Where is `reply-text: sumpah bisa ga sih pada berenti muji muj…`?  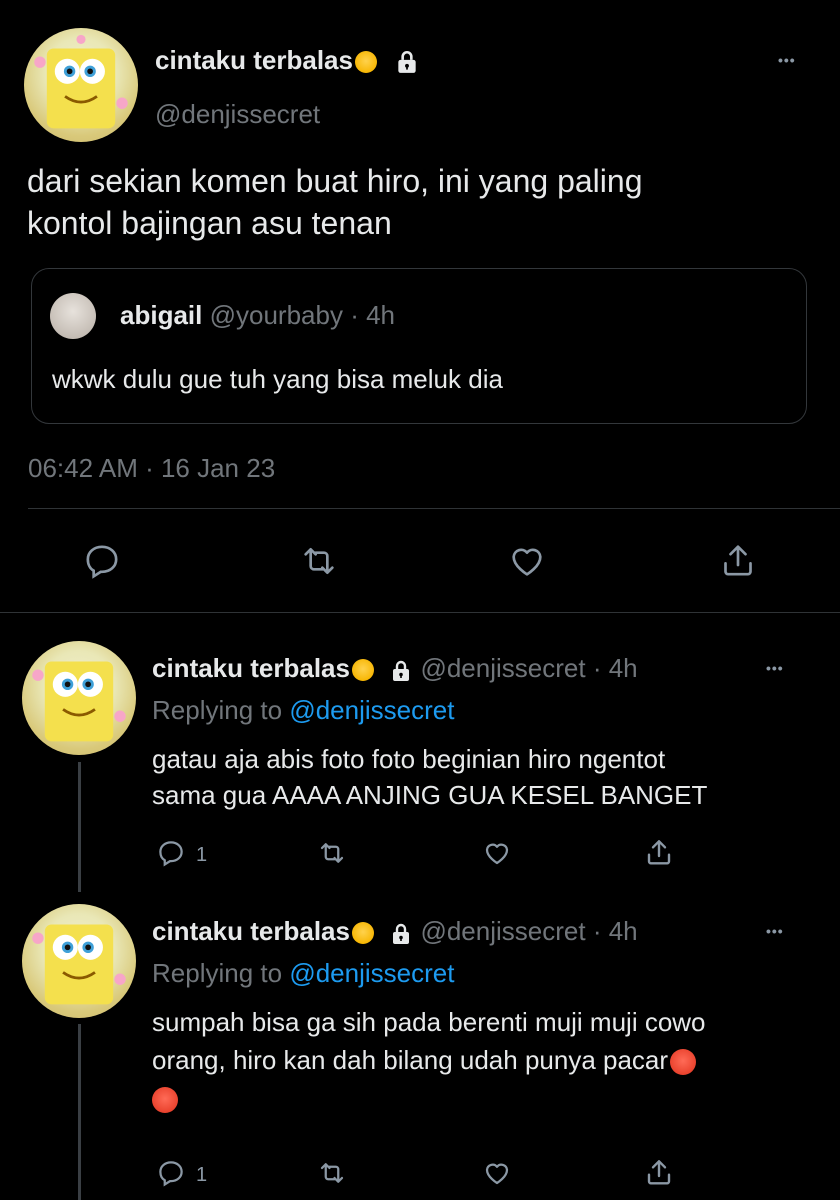
reply-text: sumpah bisa ga sih pada berenti muji muj… is located at coordinates (429, 1060).